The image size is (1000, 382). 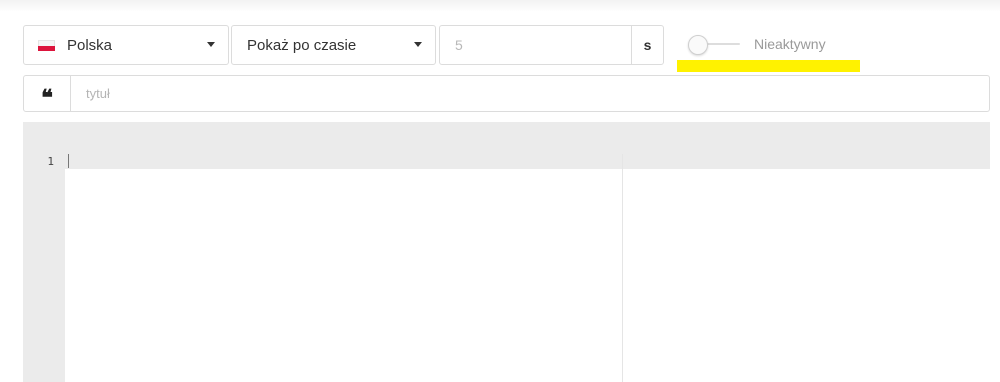 What do you see at coordinates (47, 93) in the screenshot?
I see `quote-icon: ❝` at bounding box center [47, 93].